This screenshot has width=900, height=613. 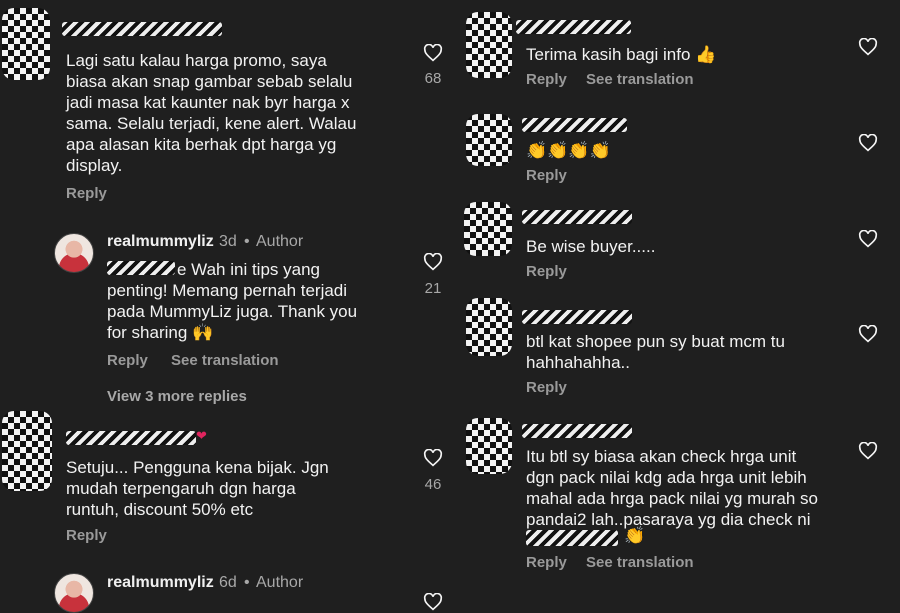 I want to click on comment-r2: 👏👏👏👏 Reply, so click(x=680, y=155).